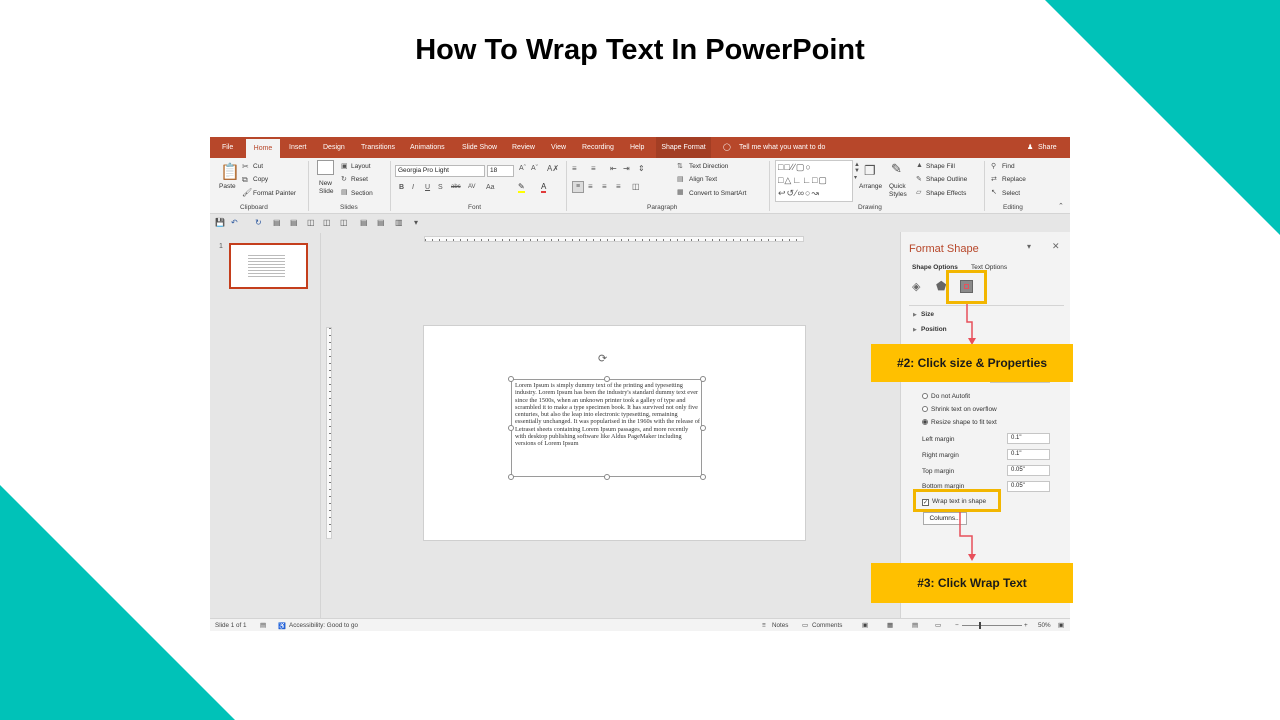  Describe the element at coordinates (323, 625) in the screenshot. I see `accessibility-status: Accessibility: Good to go` at that location.